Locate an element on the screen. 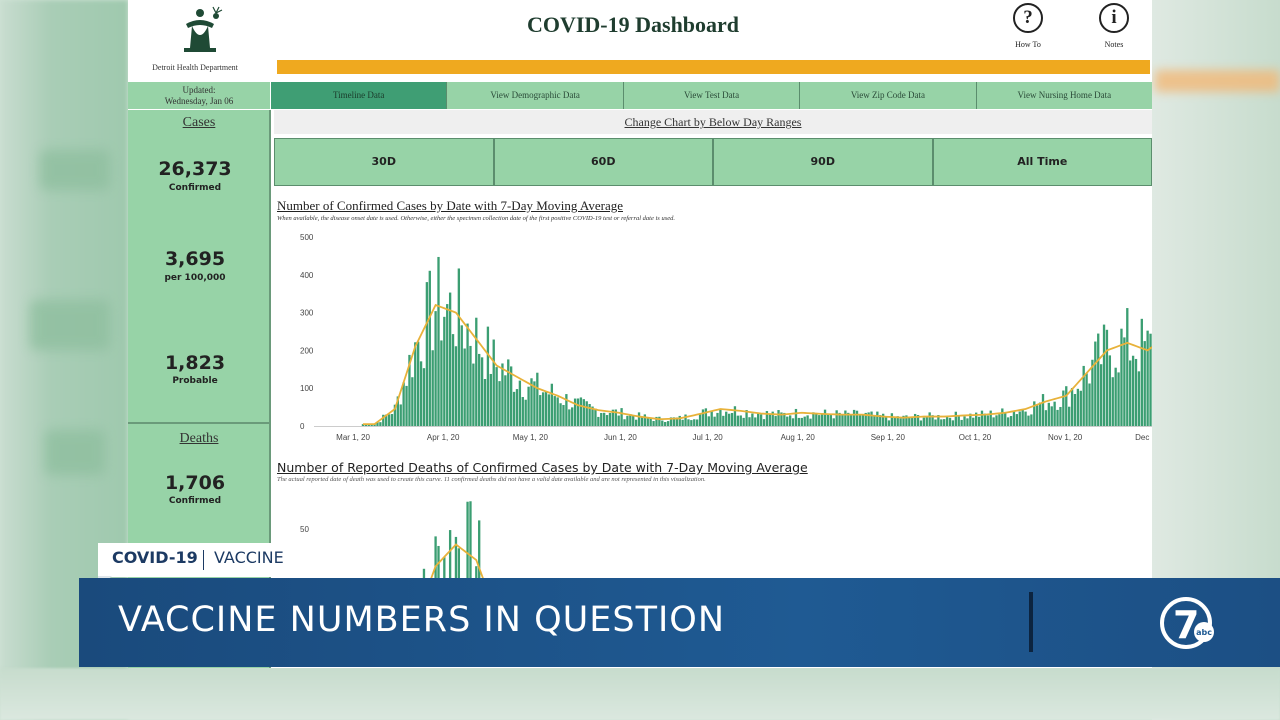  range-all-time-button: All Time is located at coordinates (1042, 162).